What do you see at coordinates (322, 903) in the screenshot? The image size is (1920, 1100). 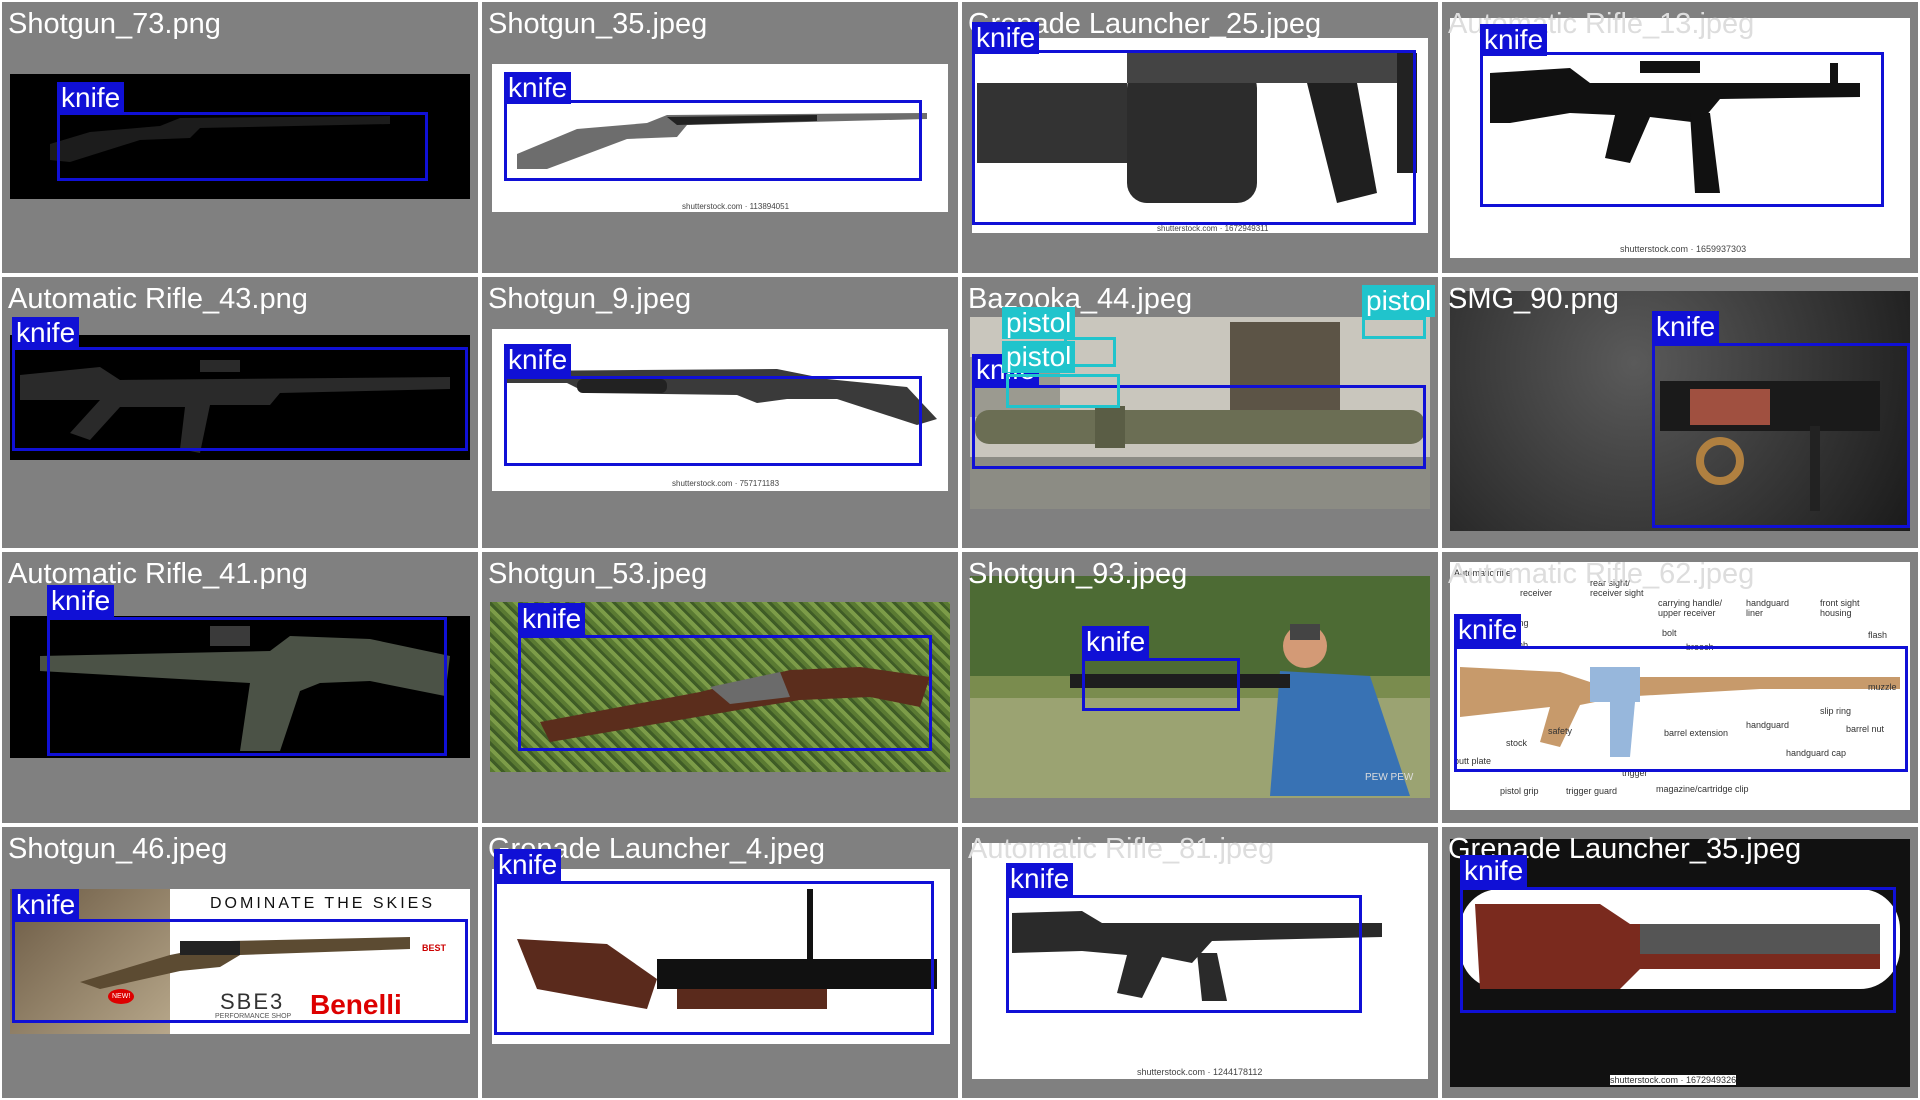 I see `ad-headline: DOMINATE THE SKIES` at bounding box center [322, 903].